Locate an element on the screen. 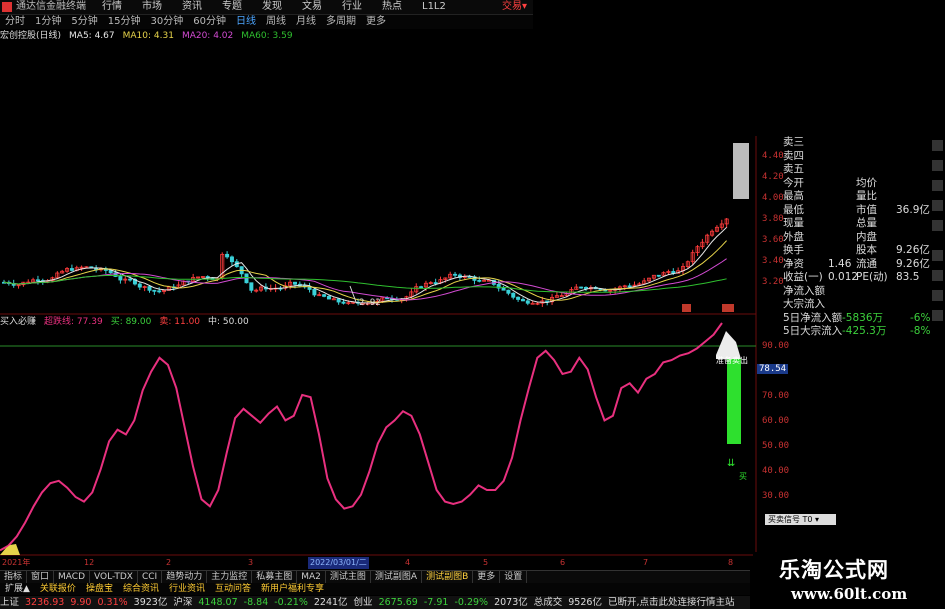 The height and width of the screenshot is (609, 945). period-15min: 15分钟 is located at coordinates (124, 22).